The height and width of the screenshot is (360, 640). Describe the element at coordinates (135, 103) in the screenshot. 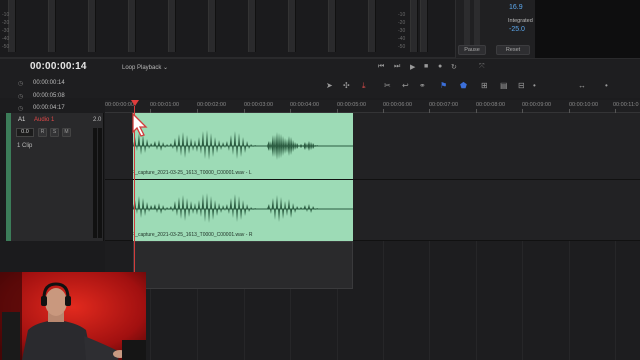

I see `playhead-handle-icon` at that location.